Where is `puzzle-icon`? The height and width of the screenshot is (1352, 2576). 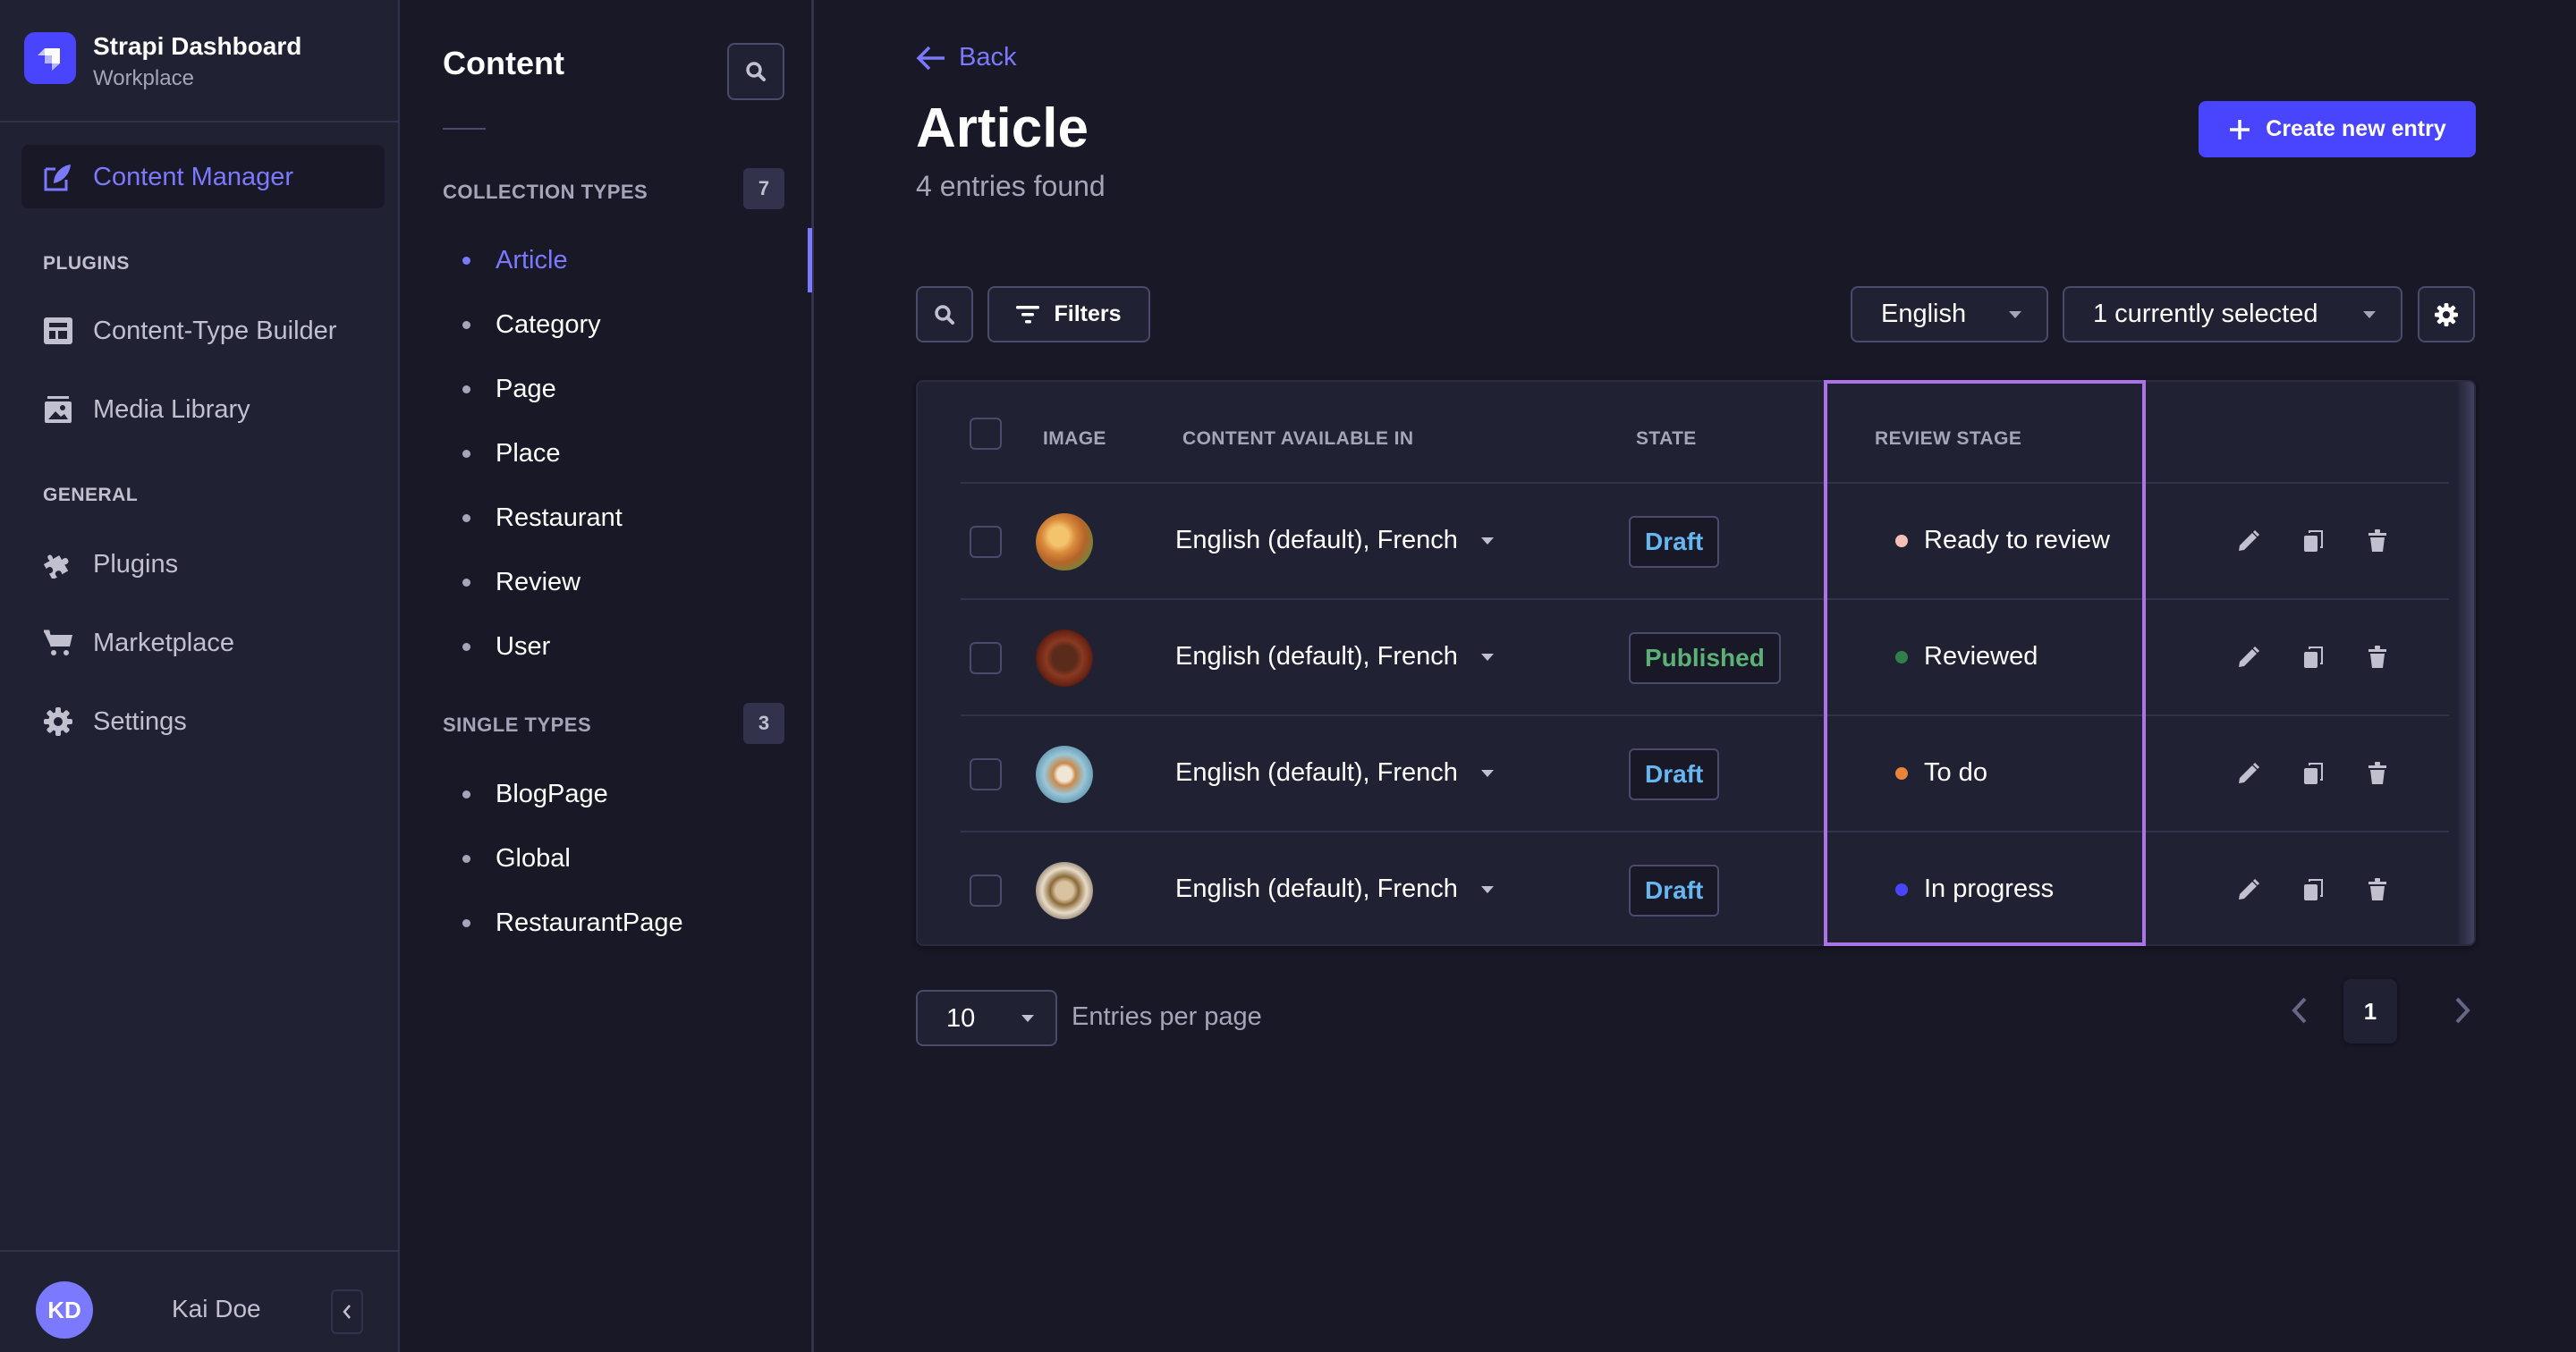 puzzle-icon is located at coordinates (58, 564).